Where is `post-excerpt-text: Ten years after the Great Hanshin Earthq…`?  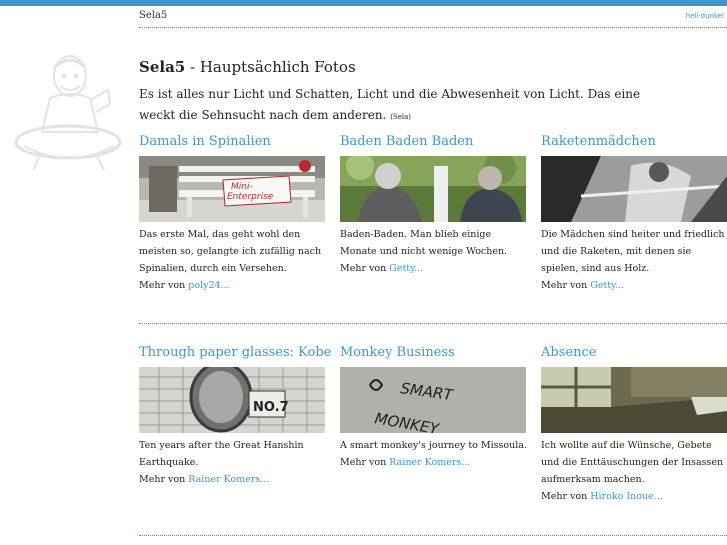 post-excerpt-text: Ten years after the Great Hanshin Earthq… is located at coordinates (221, 454).